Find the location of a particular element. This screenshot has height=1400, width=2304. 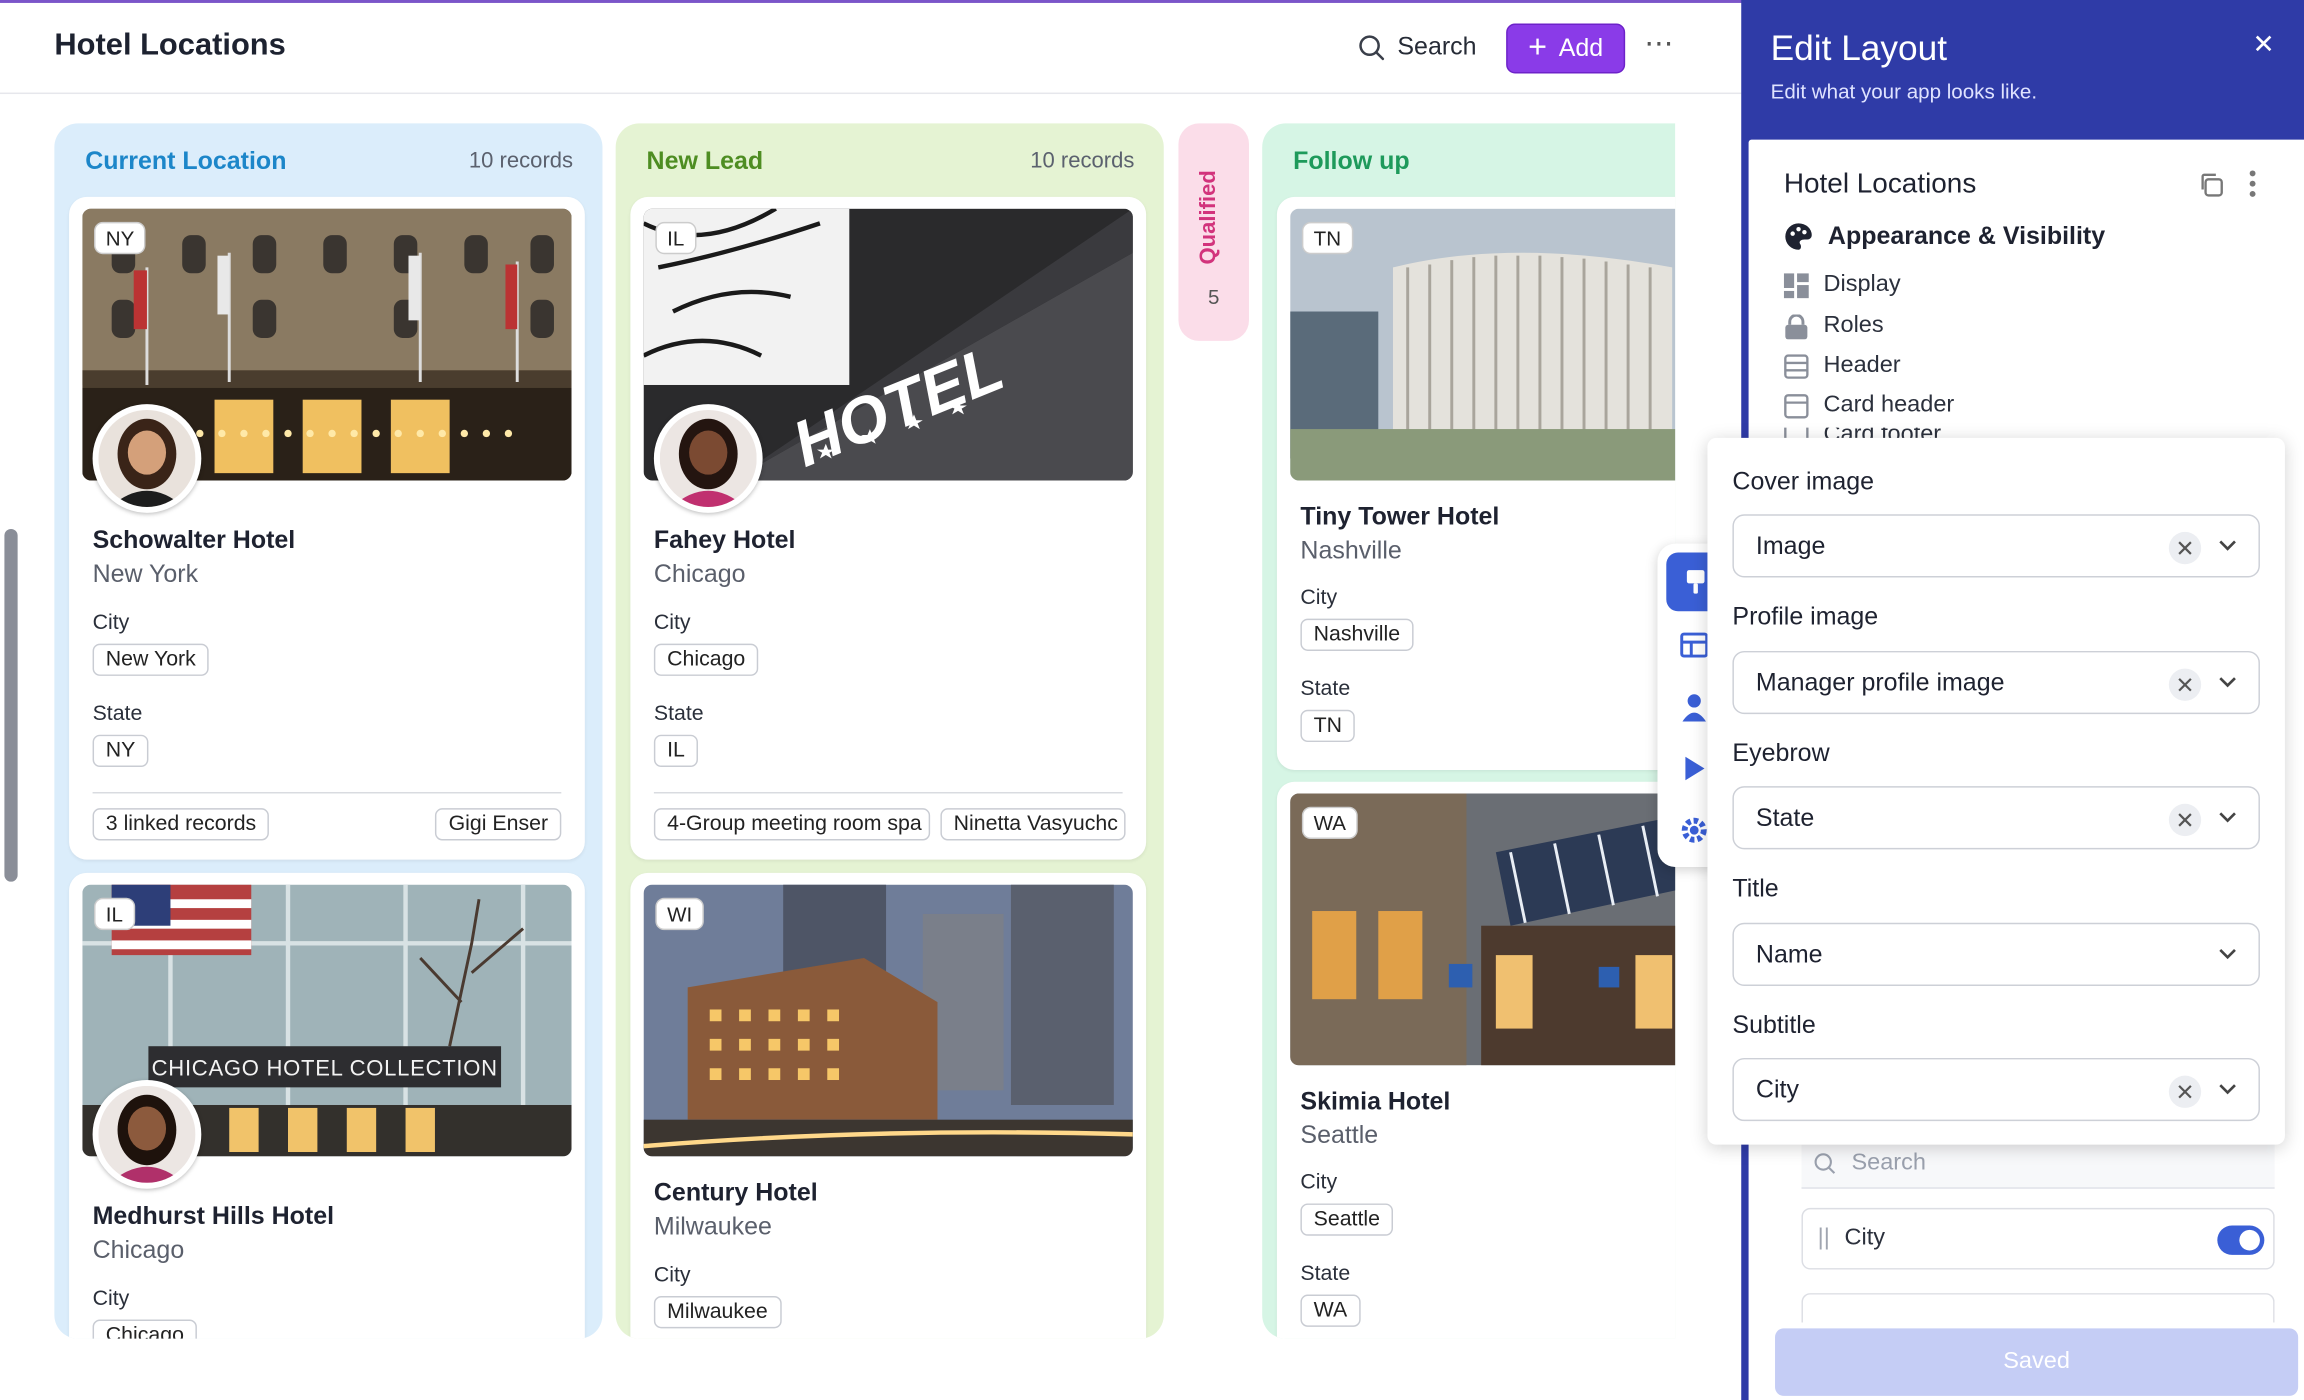

select-profile-image: Manager profile image is located at coordinates (1996, 682).